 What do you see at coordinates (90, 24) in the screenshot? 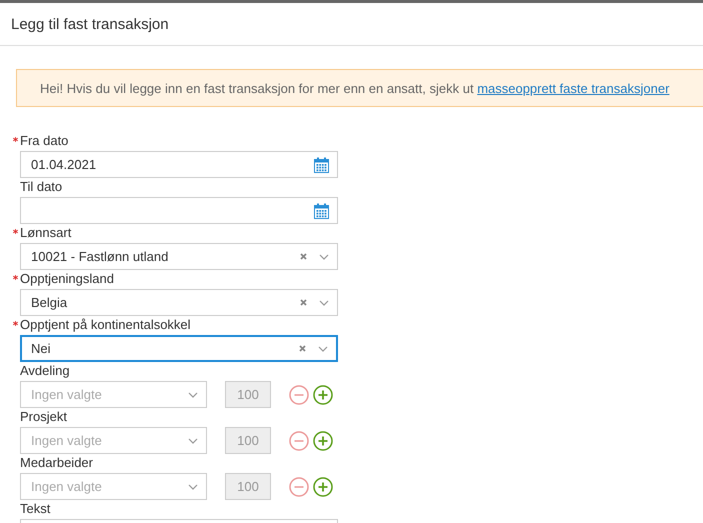
I see `dialog-title: Legg til fast transaksjon` at bounding box center [90, 24].